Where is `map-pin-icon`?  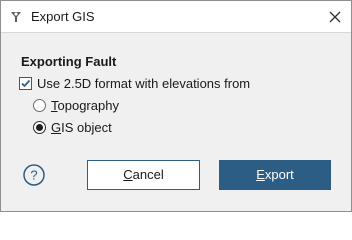 map-pin-icon is located at coordinates (16, 17).